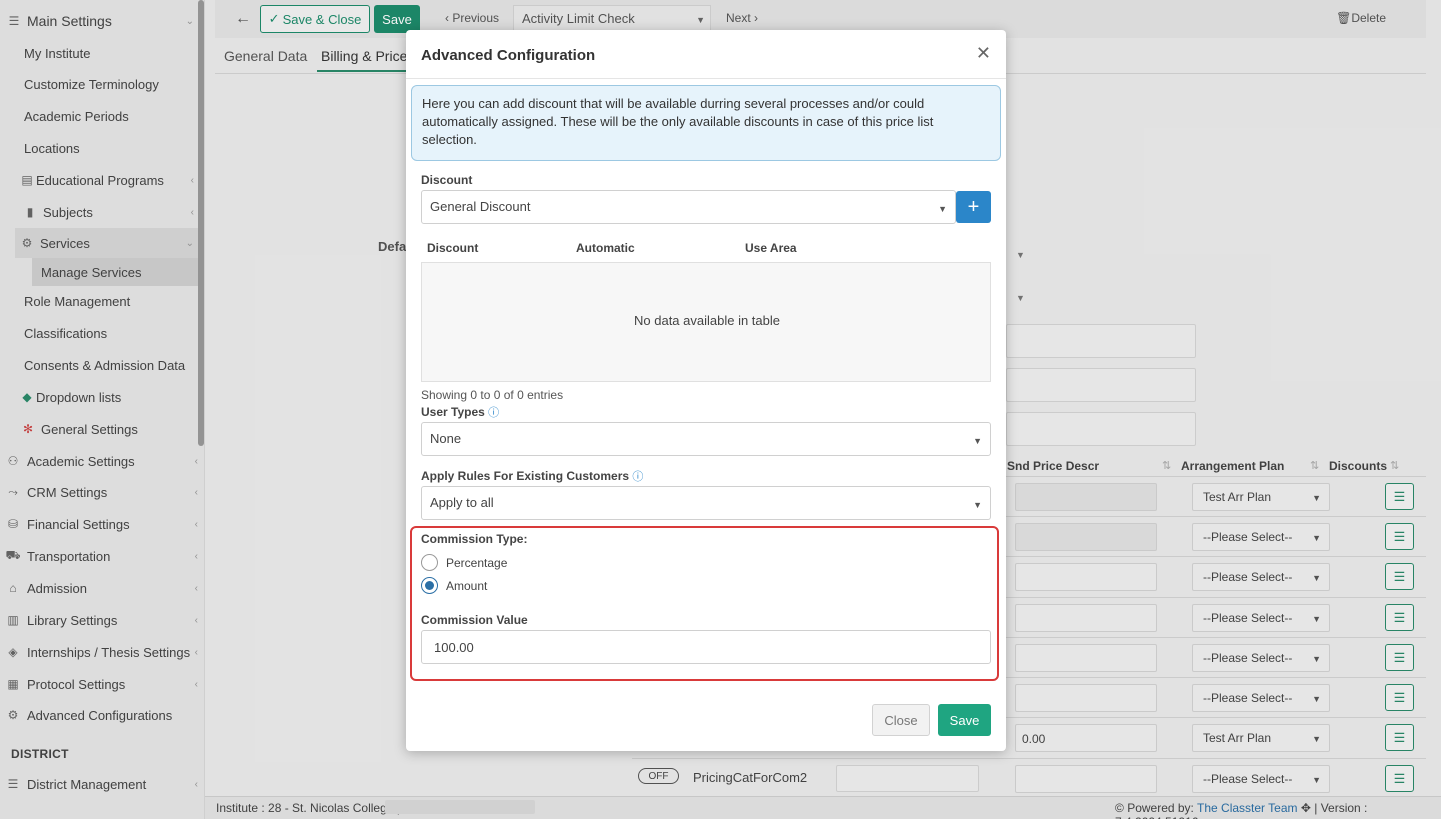  Describe the element at coordinates (429, 562) in the screenshot. I see `radio-button-percentage` at that location.